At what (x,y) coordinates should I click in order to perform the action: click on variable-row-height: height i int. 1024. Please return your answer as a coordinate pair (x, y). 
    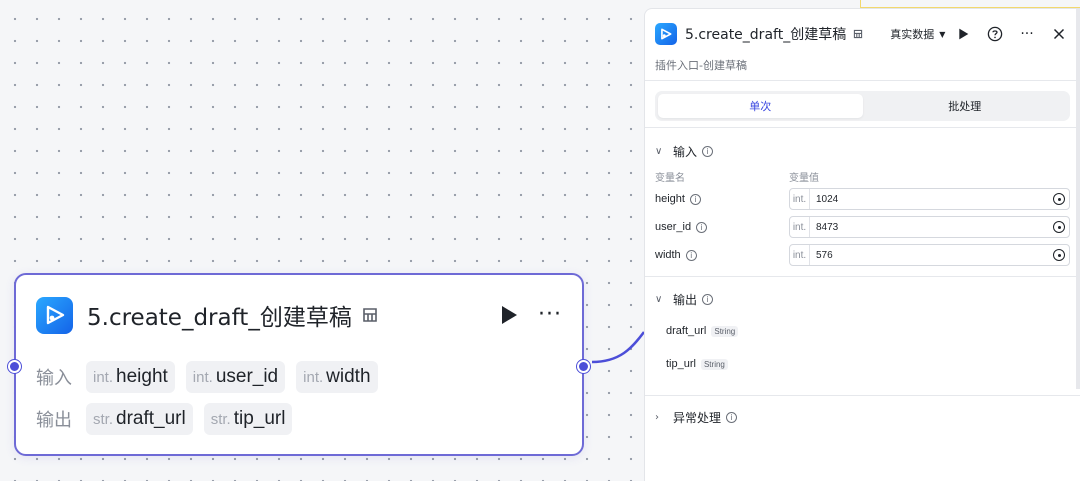
    Looking at the image, I should click on (862, 199).